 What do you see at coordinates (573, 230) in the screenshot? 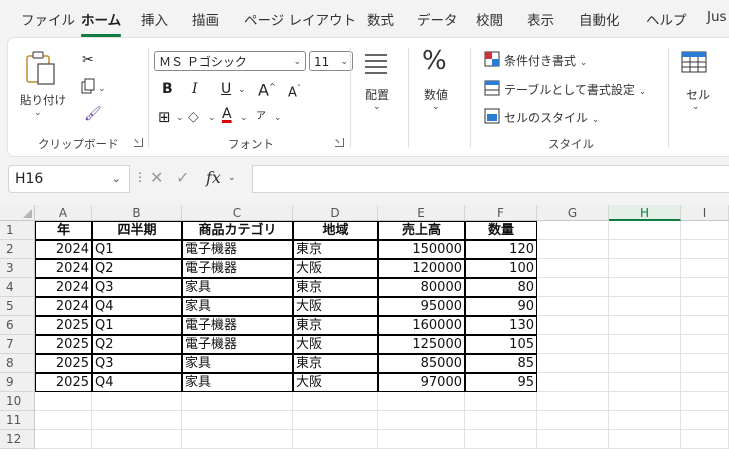
I see `cell-g1` at bounding box center [573, 230].